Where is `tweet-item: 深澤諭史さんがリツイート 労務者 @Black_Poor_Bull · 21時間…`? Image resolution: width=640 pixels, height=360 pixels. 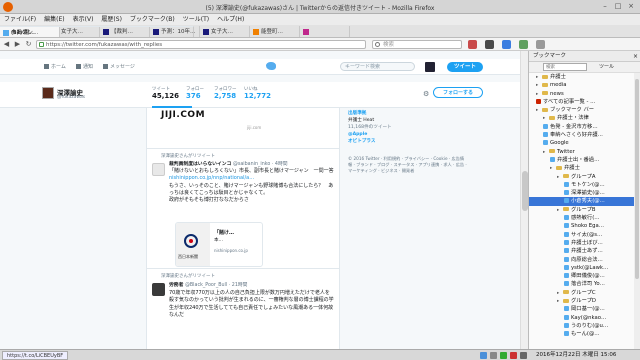
tweet-item: 深澤諭史さんがリツイート 労務者 @Black_Poor_Bull · 21時間… is located at coordinates (243, 308).